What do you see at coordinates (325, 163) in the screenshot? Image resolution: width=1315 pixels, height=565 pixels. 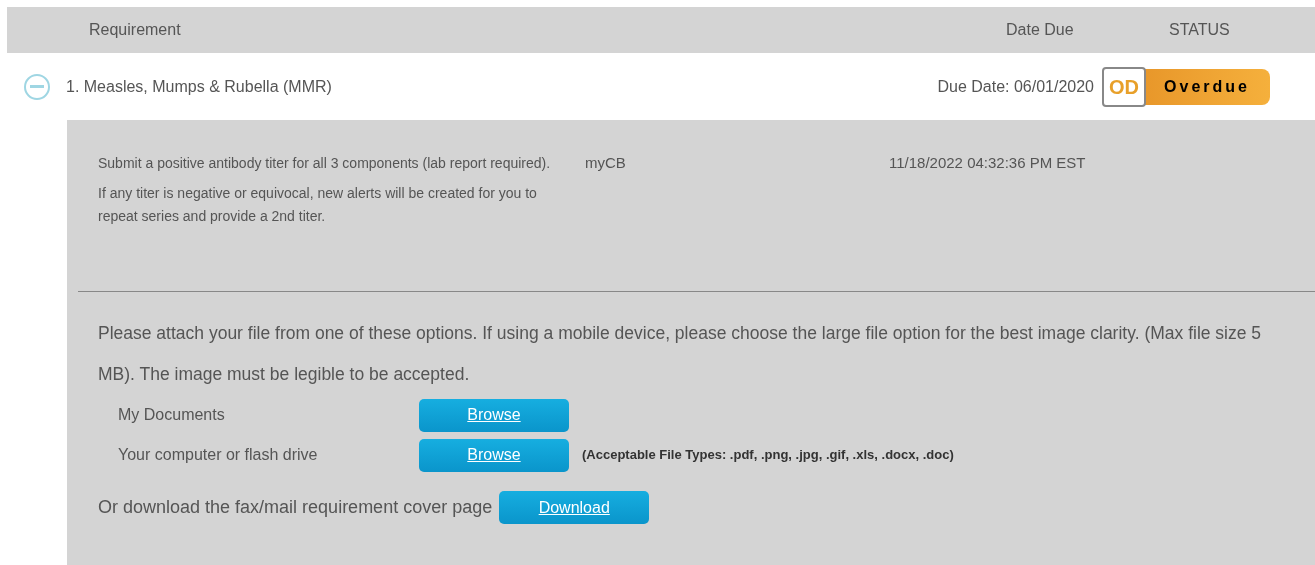 I see `instruction-text: Submit a positive antibody titer for all 3 components (lab report required).` at bounding box center [325, 163].